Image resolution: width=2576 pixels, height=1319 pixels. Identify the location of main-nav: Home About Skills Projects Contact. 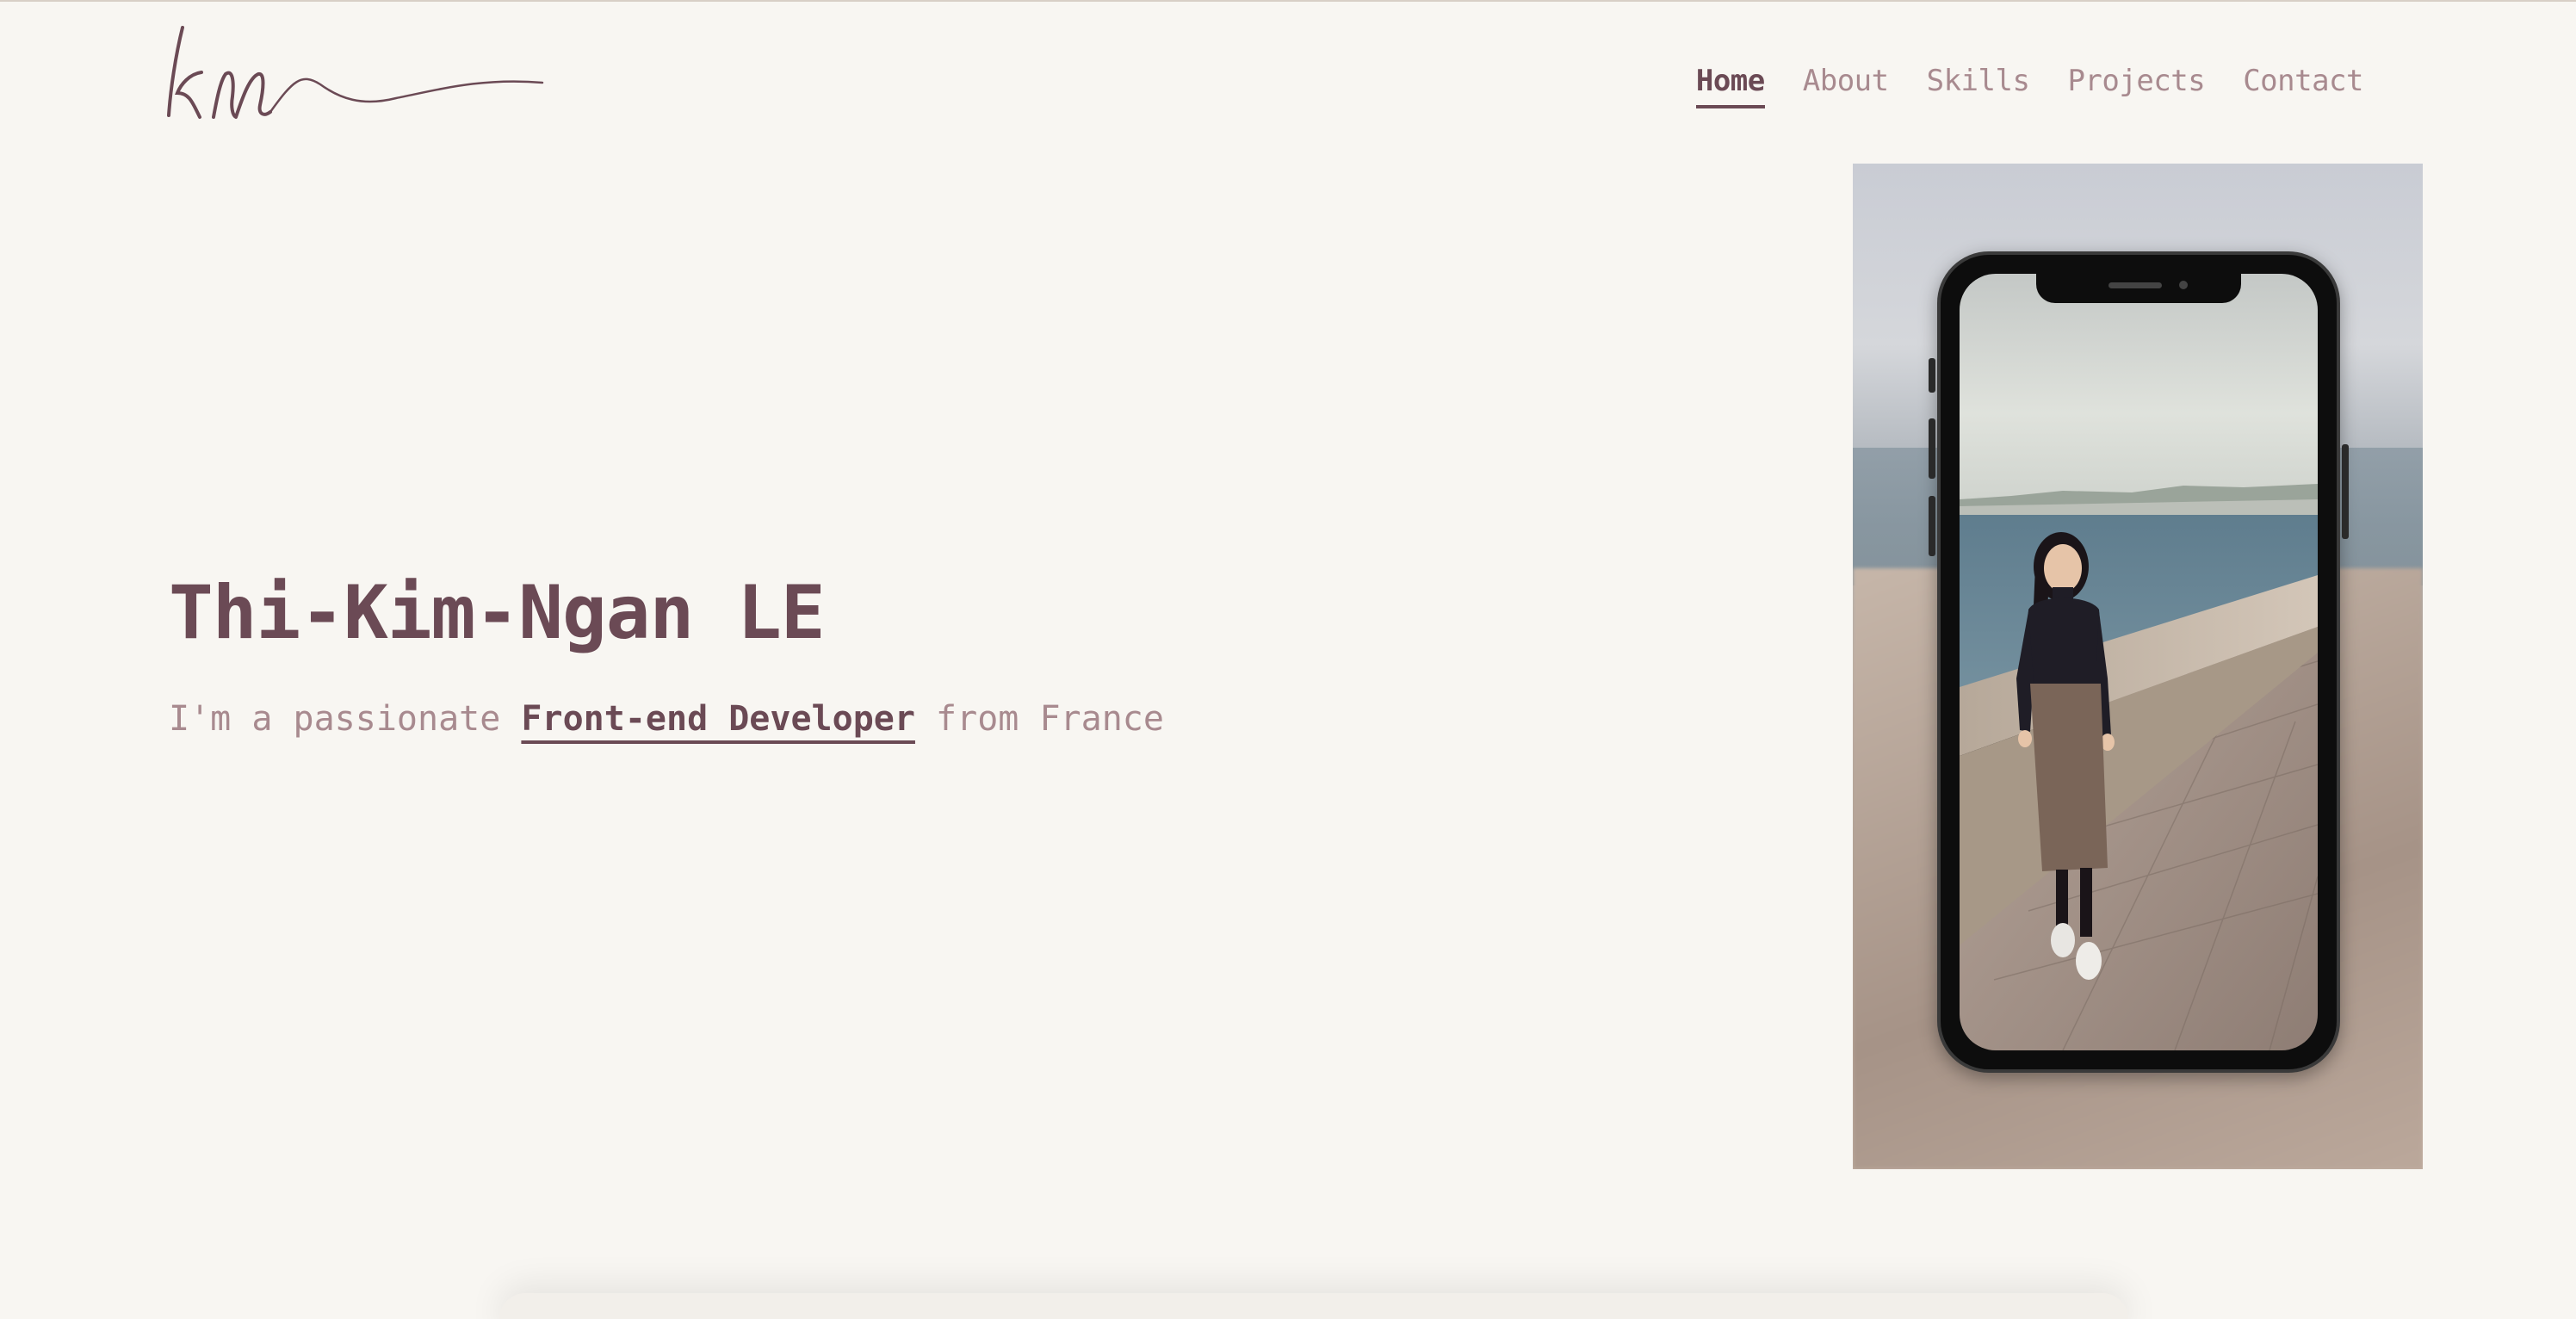
(2029, 86).